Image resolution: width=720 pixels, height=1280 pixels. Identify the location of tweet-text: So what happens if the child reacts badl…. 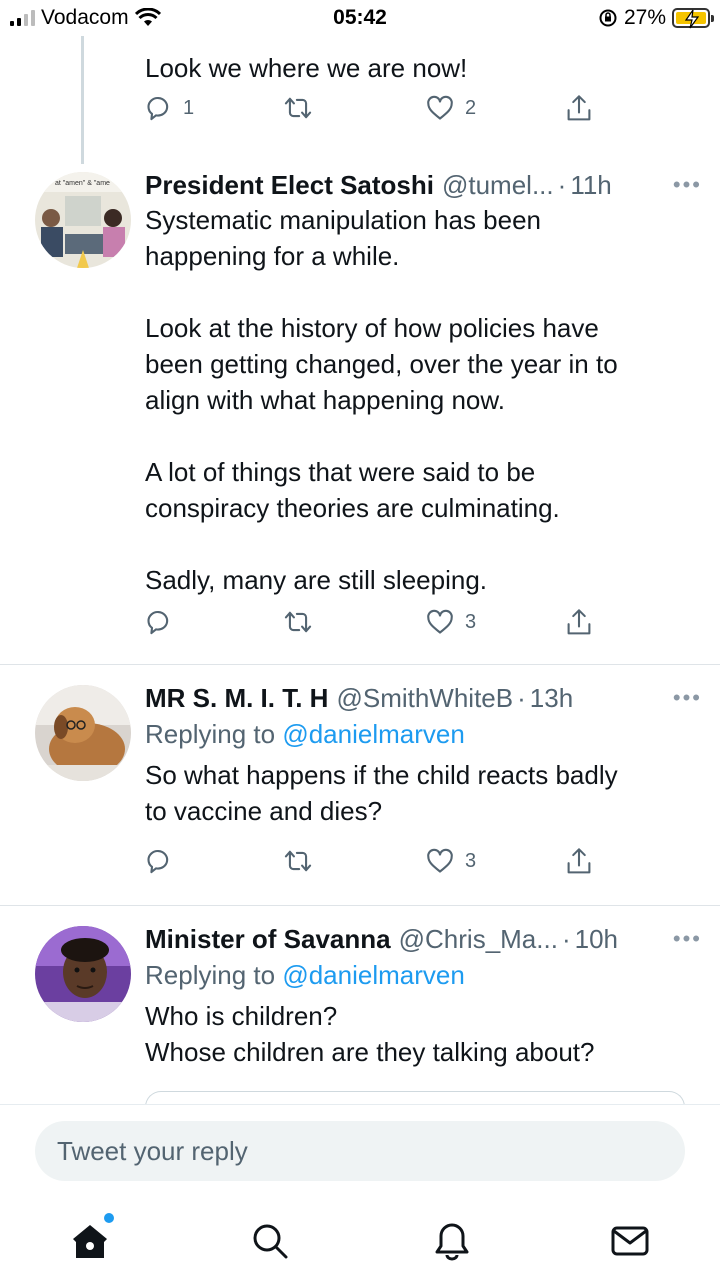
(381, 793).